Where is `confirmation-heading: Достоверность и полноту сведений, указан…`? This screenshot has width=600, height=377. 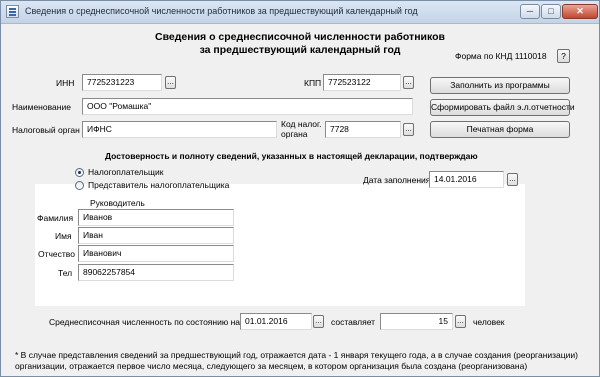 confirmation-heading: Достоверность и полноту сведений, указан… is located at coordinates (291, 156).